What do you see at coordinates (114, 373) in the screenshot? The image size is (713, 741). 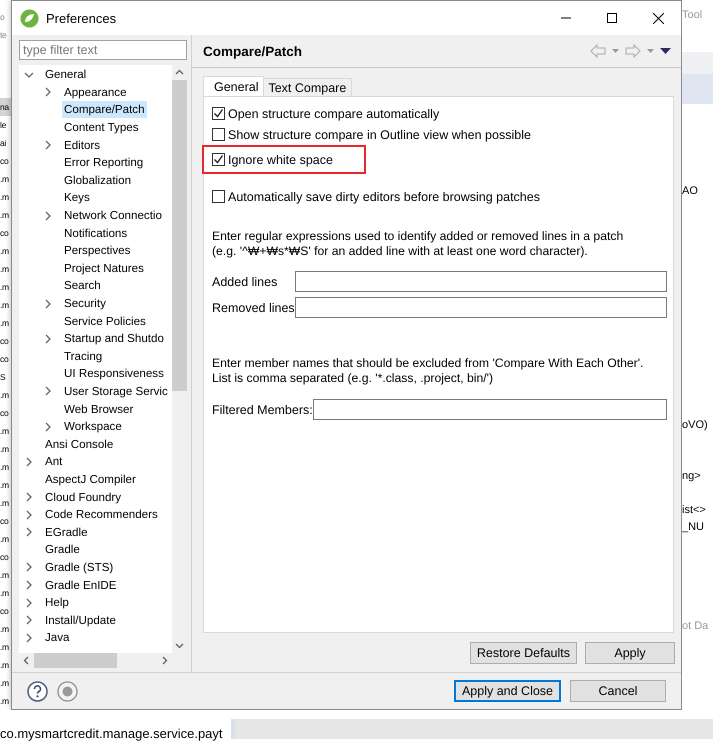 I see `tree-item: UI Responsiveness` at bounding box center [114, 373].